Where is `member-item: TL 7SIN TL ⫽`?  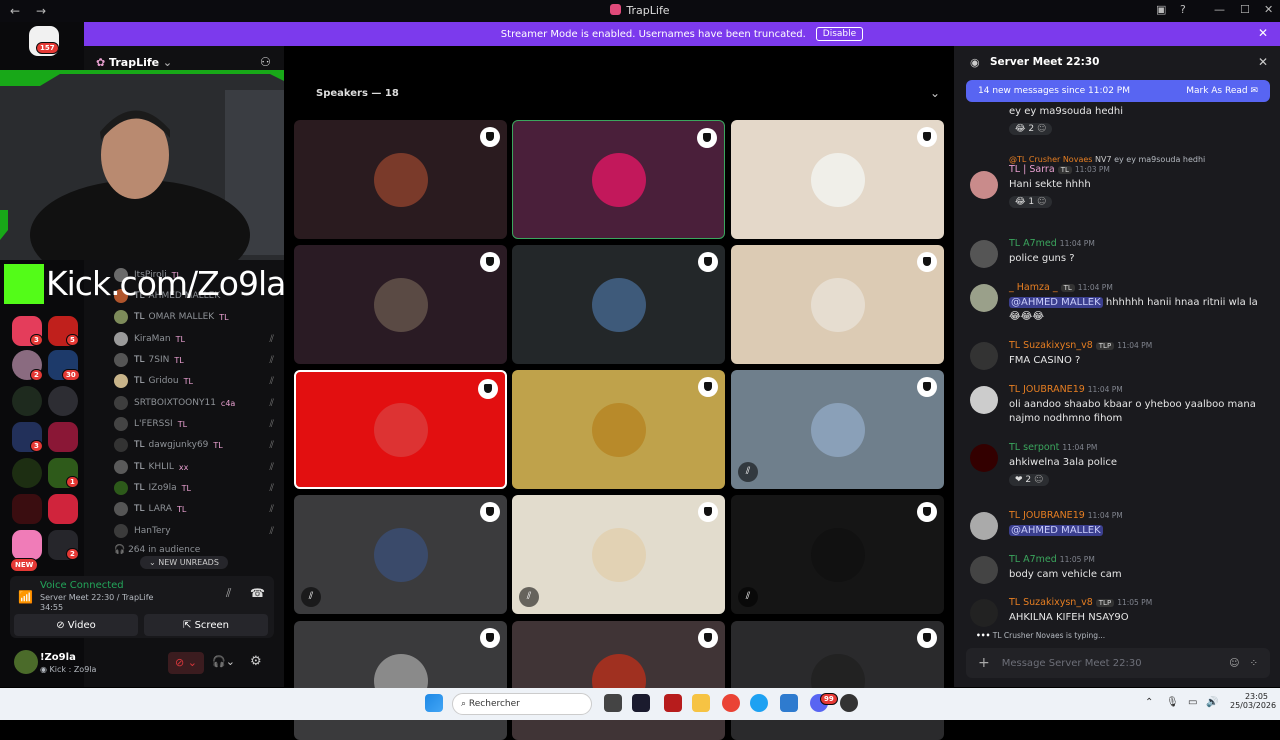
member-item: TL 7SIN TL ⫽ is located at coordinates (194, 360).